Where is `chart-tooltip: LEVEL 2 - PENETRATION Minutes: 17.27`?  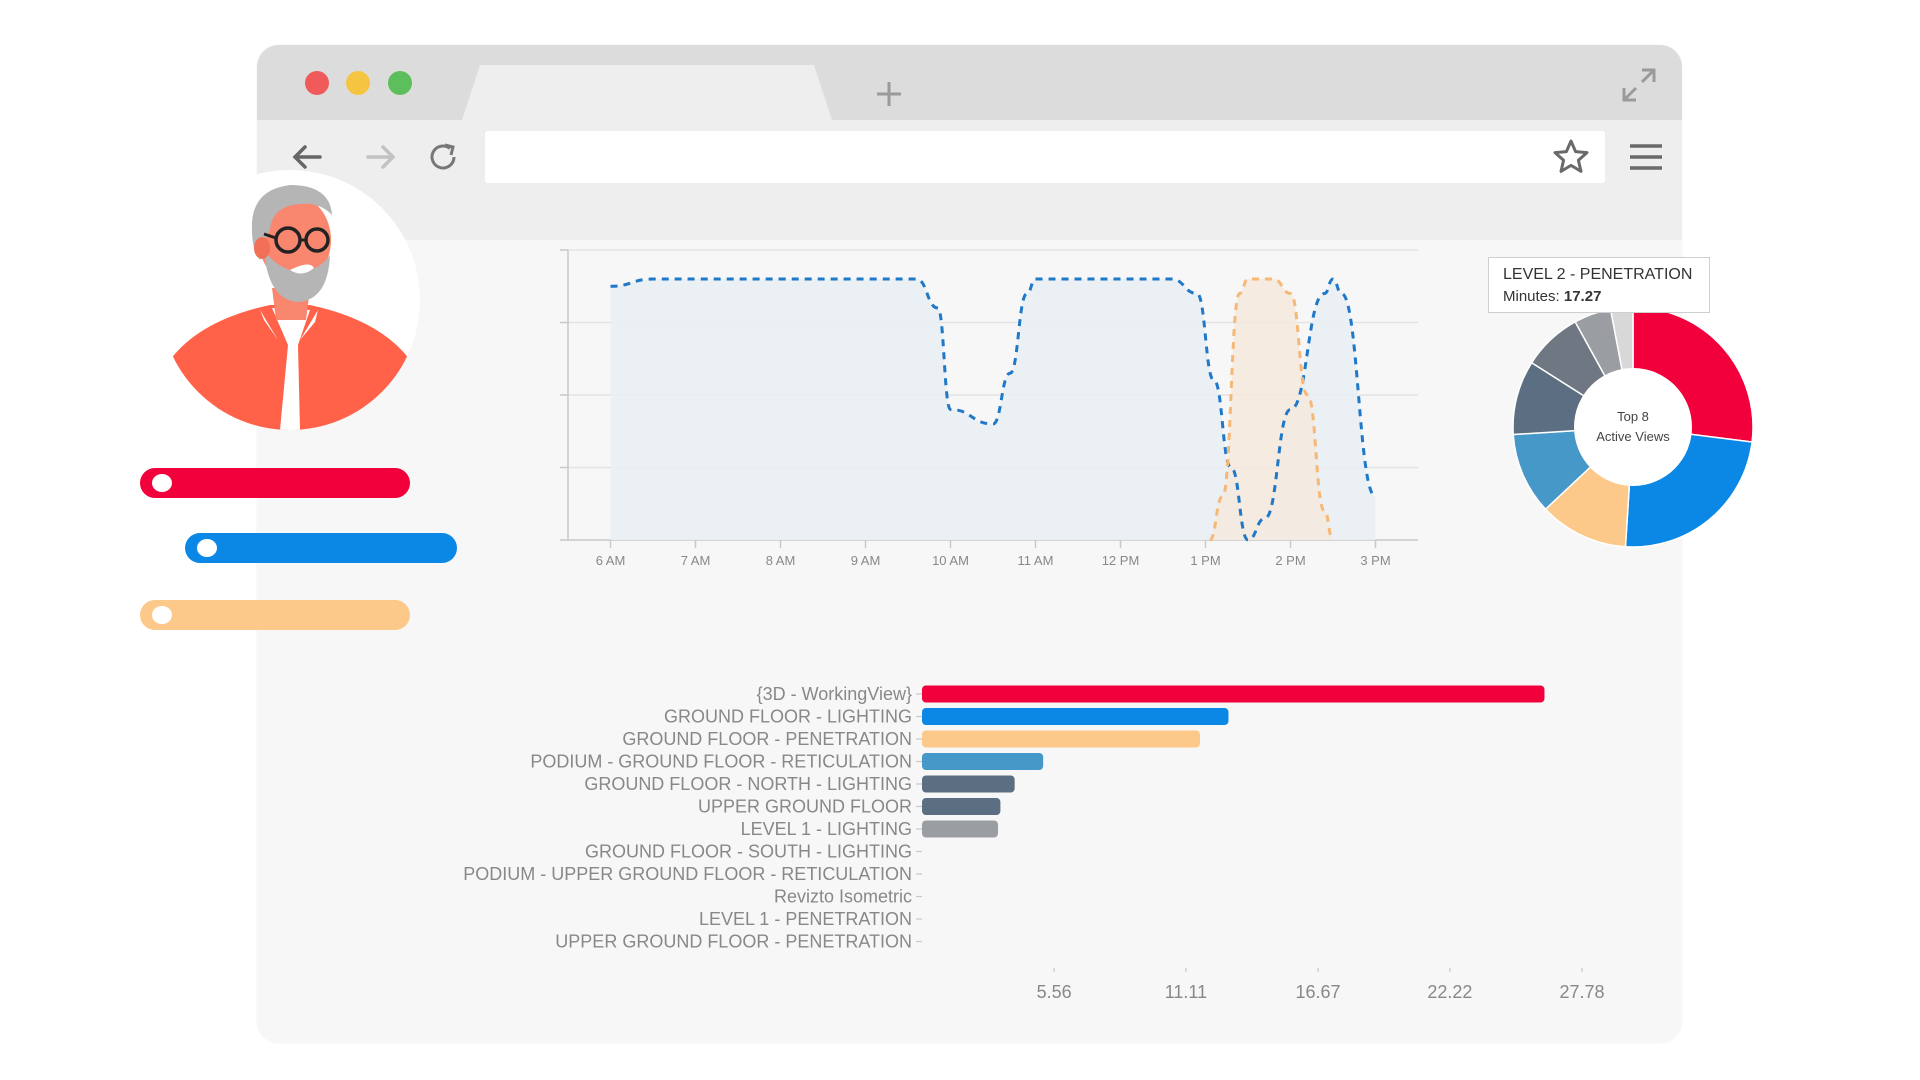
chart-tooltip: LEVEL 2 - PENETRATION Minutes: 17.27 is located at coordinates (1599, 285).